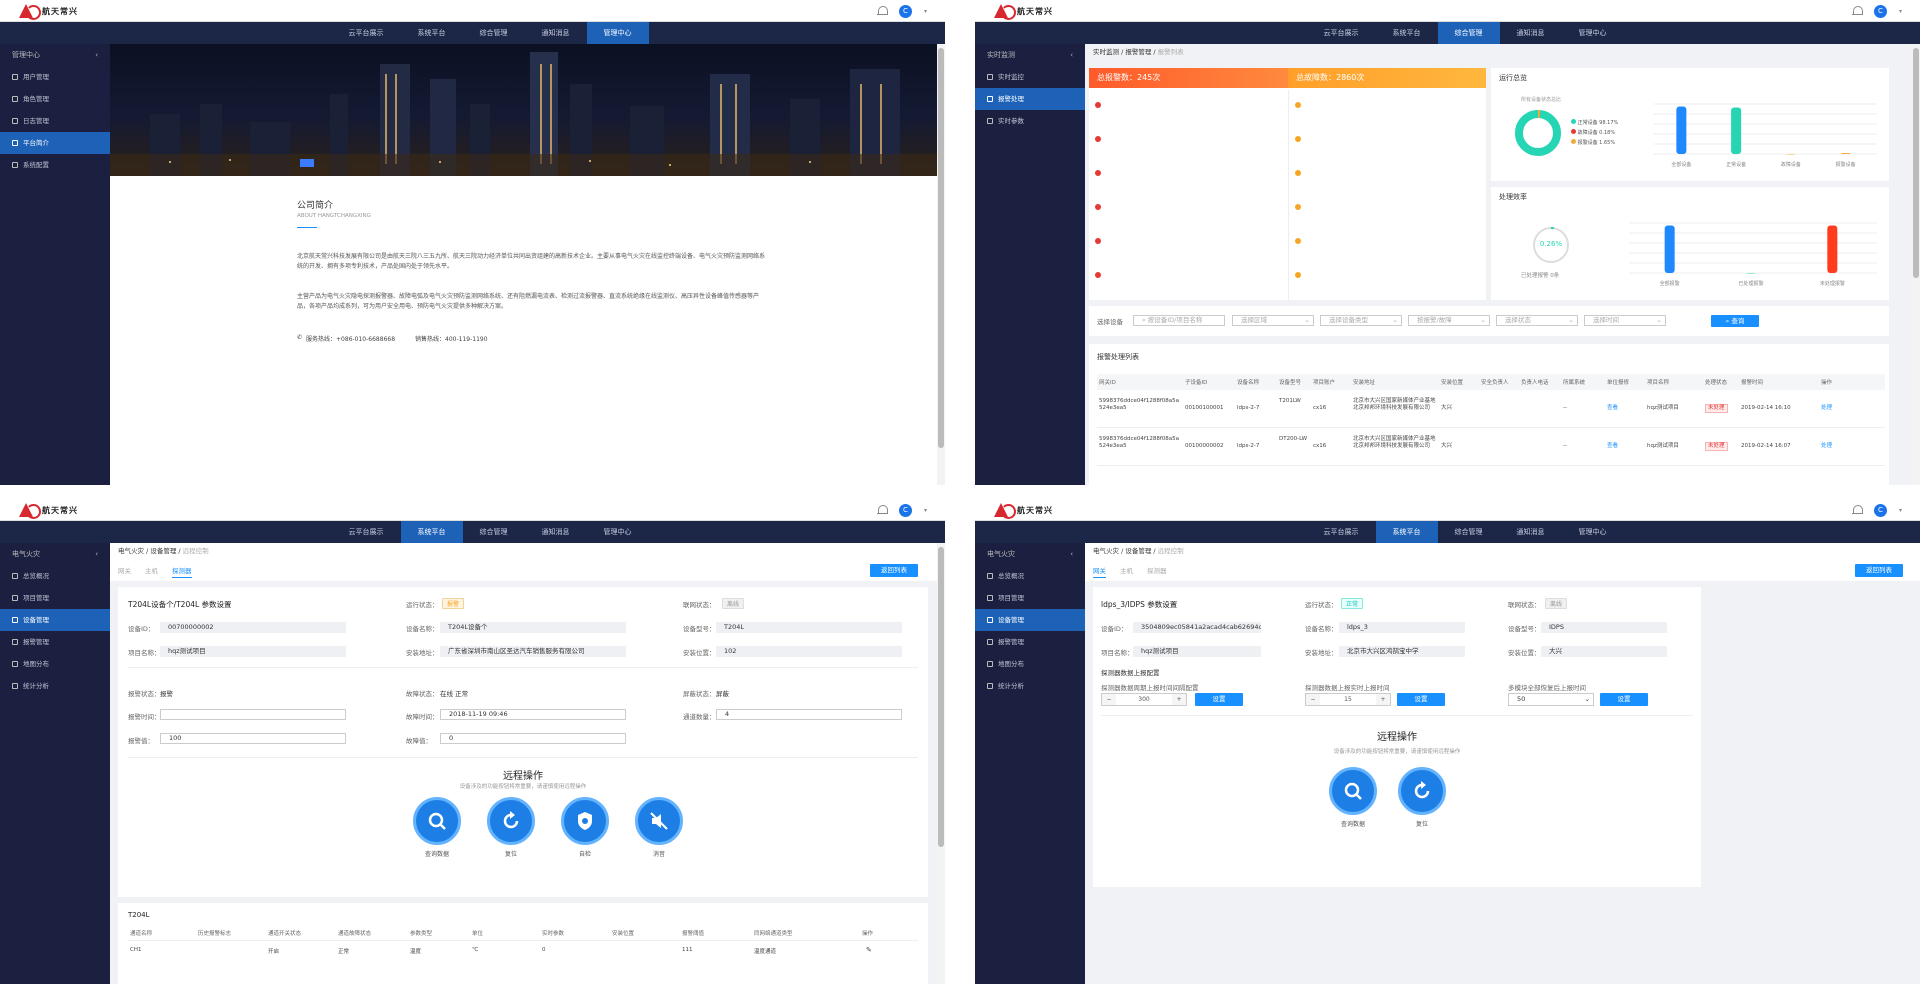 The height and width of the screenshot is (984, 1920). I want to click on minus-button: −, so click(1109, 699).